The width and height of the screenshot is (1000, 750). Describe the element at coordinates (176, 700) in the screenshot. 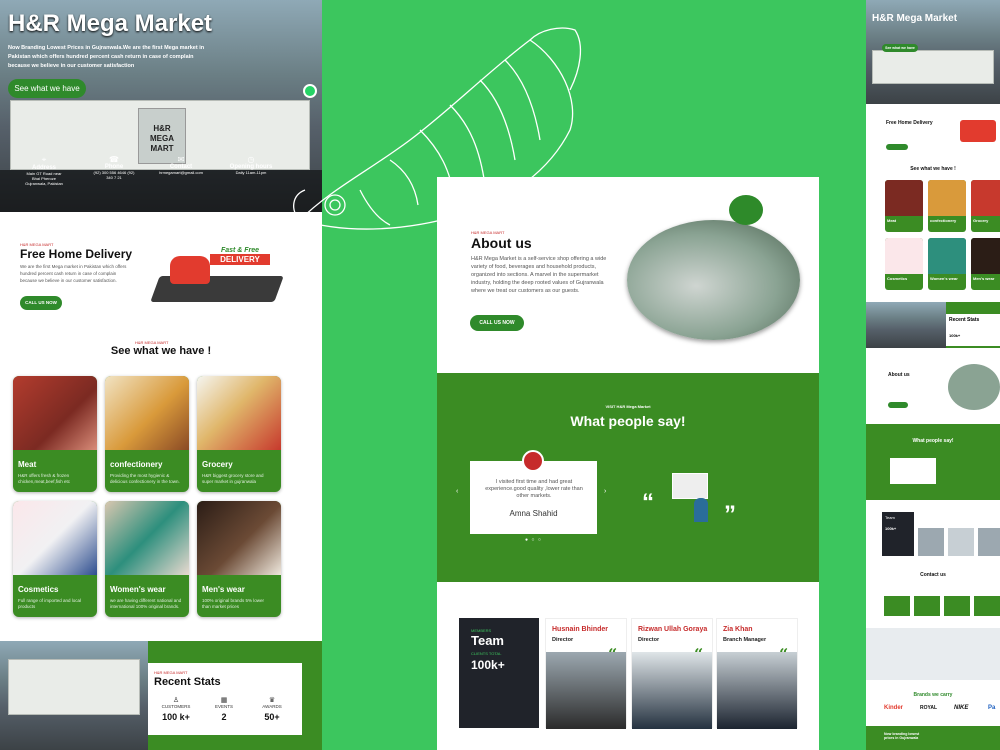

I see `user-icon: ♙` at that location.